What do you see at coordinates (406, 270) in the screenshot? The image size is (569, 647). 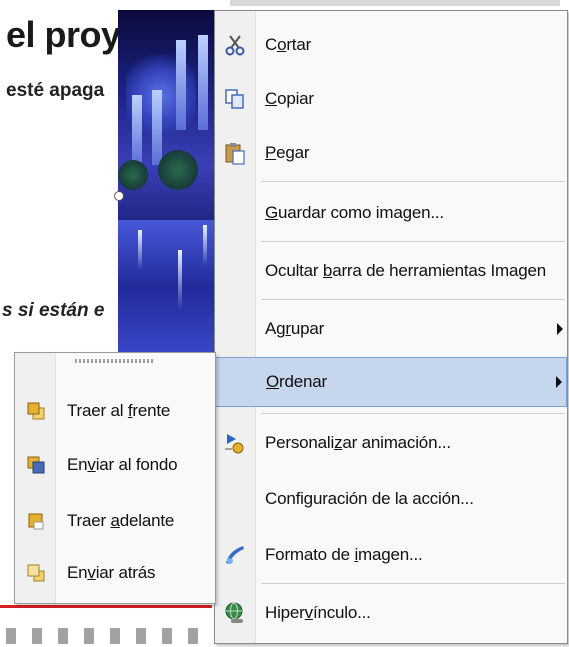 I see `menu-item-label: Ocultar barra de herramientas Imagen` at bounding box center [406, 270].